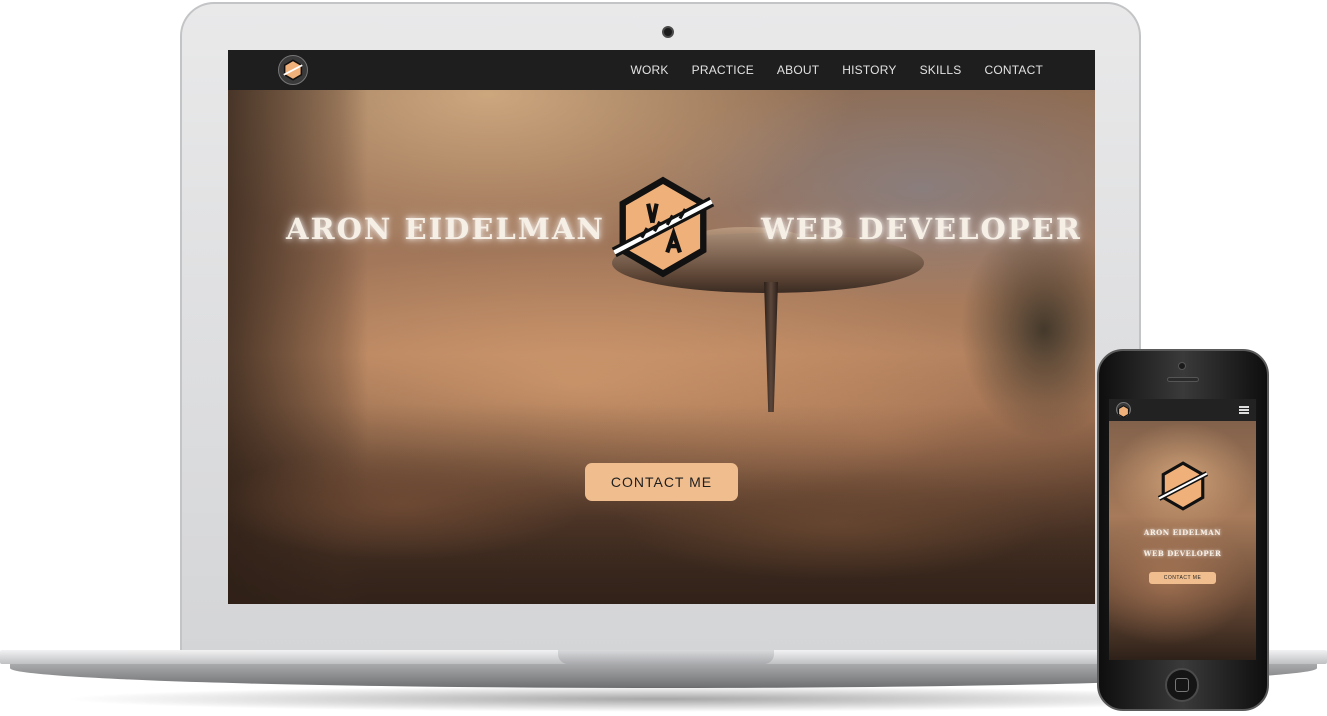 The height and width of the screenshot is (716, 1327). Describe the element at coordinates (650, 70) in the screenshot. I see `nav-link-work: WORK` at that location.